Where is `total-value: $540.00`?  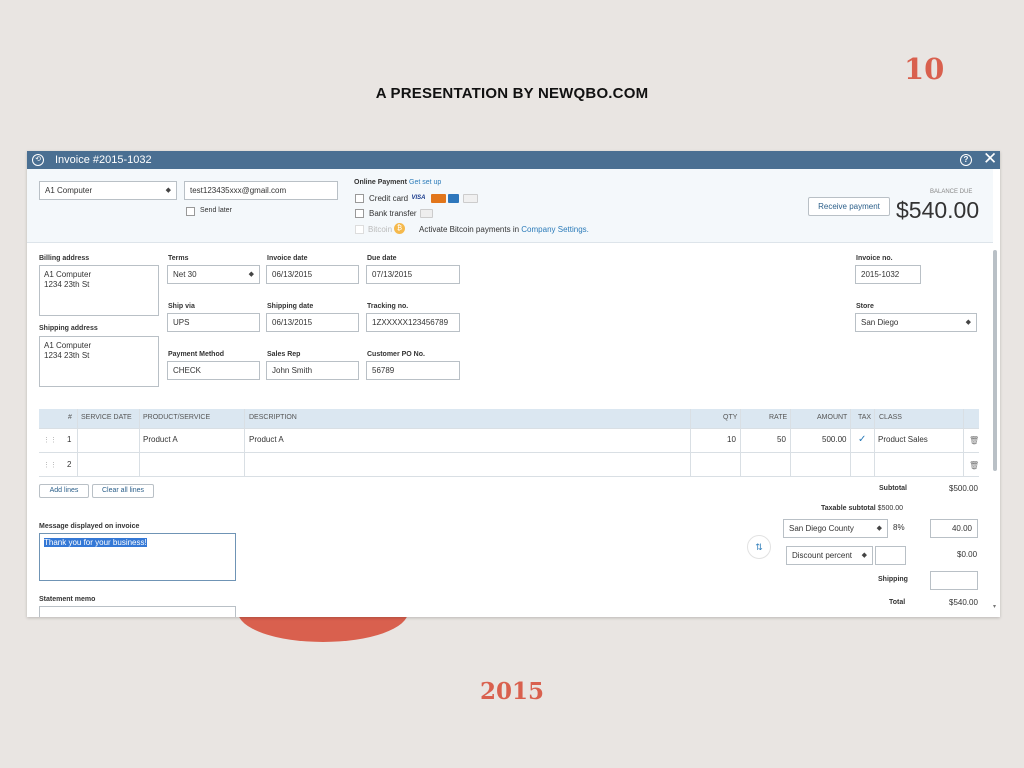 total-value: $540.00 is located at coordinates (963, 602).